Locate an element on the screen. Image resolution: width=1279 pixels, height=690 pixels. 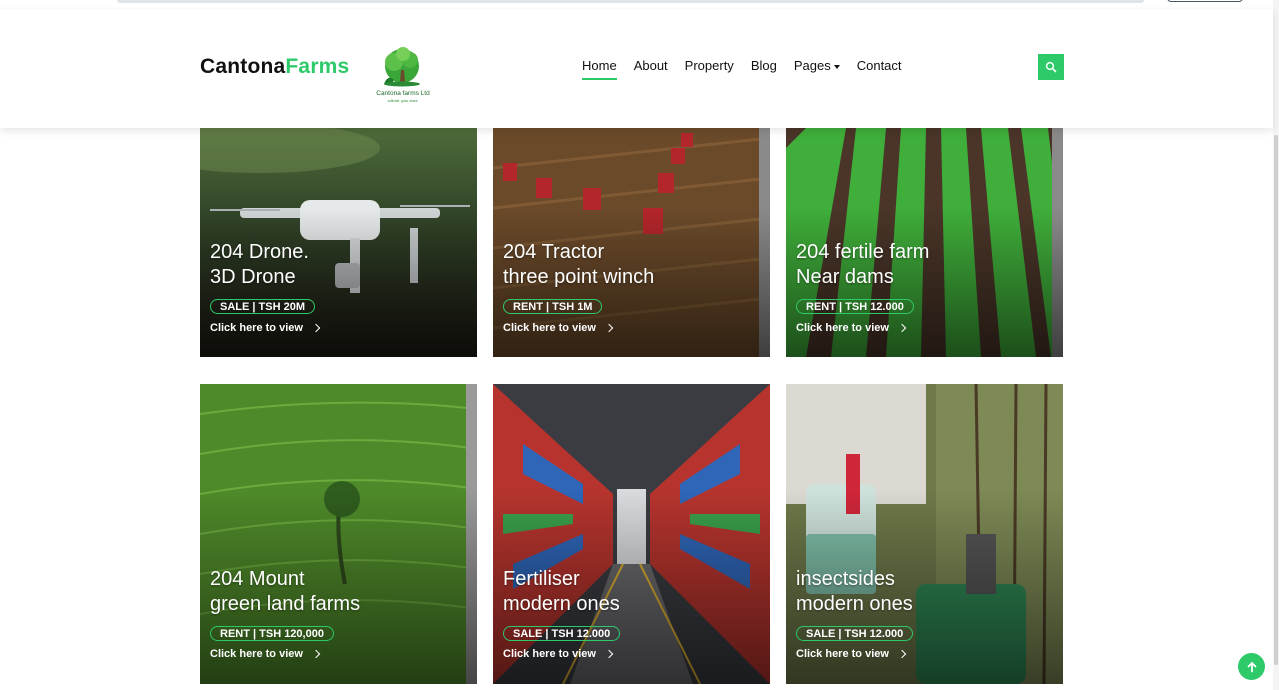
brand-logo-text: CantonaFarms is located at coordinates (274, 67).